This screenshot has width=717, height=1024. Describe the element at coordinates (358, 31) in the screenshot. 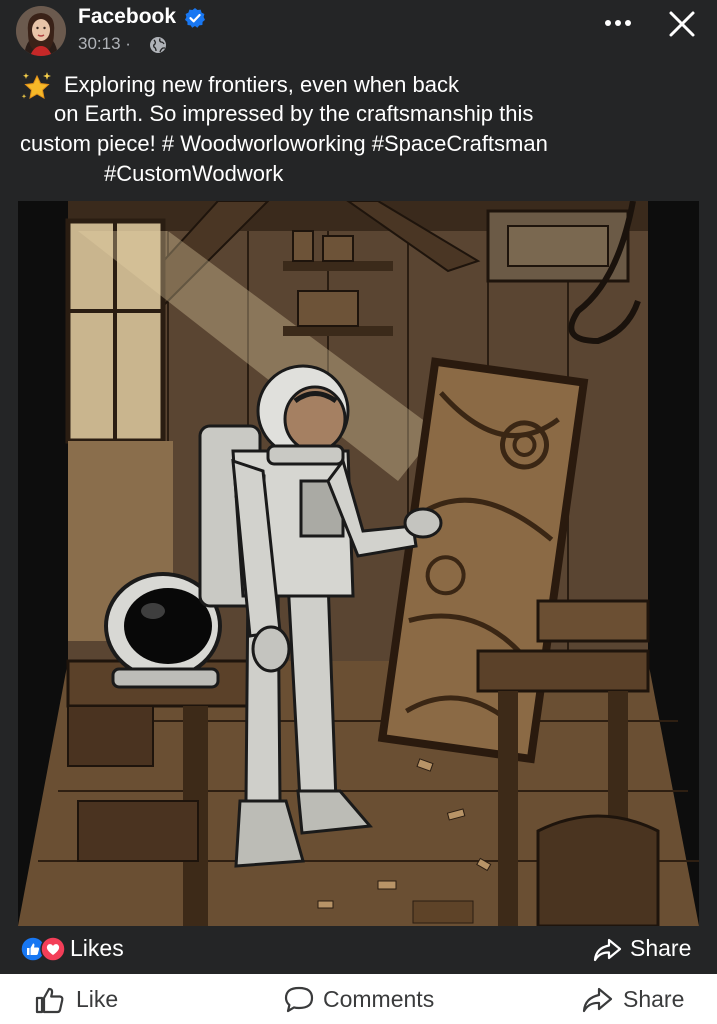

I see `post-header: Facebook 30:13 ·` at that location.